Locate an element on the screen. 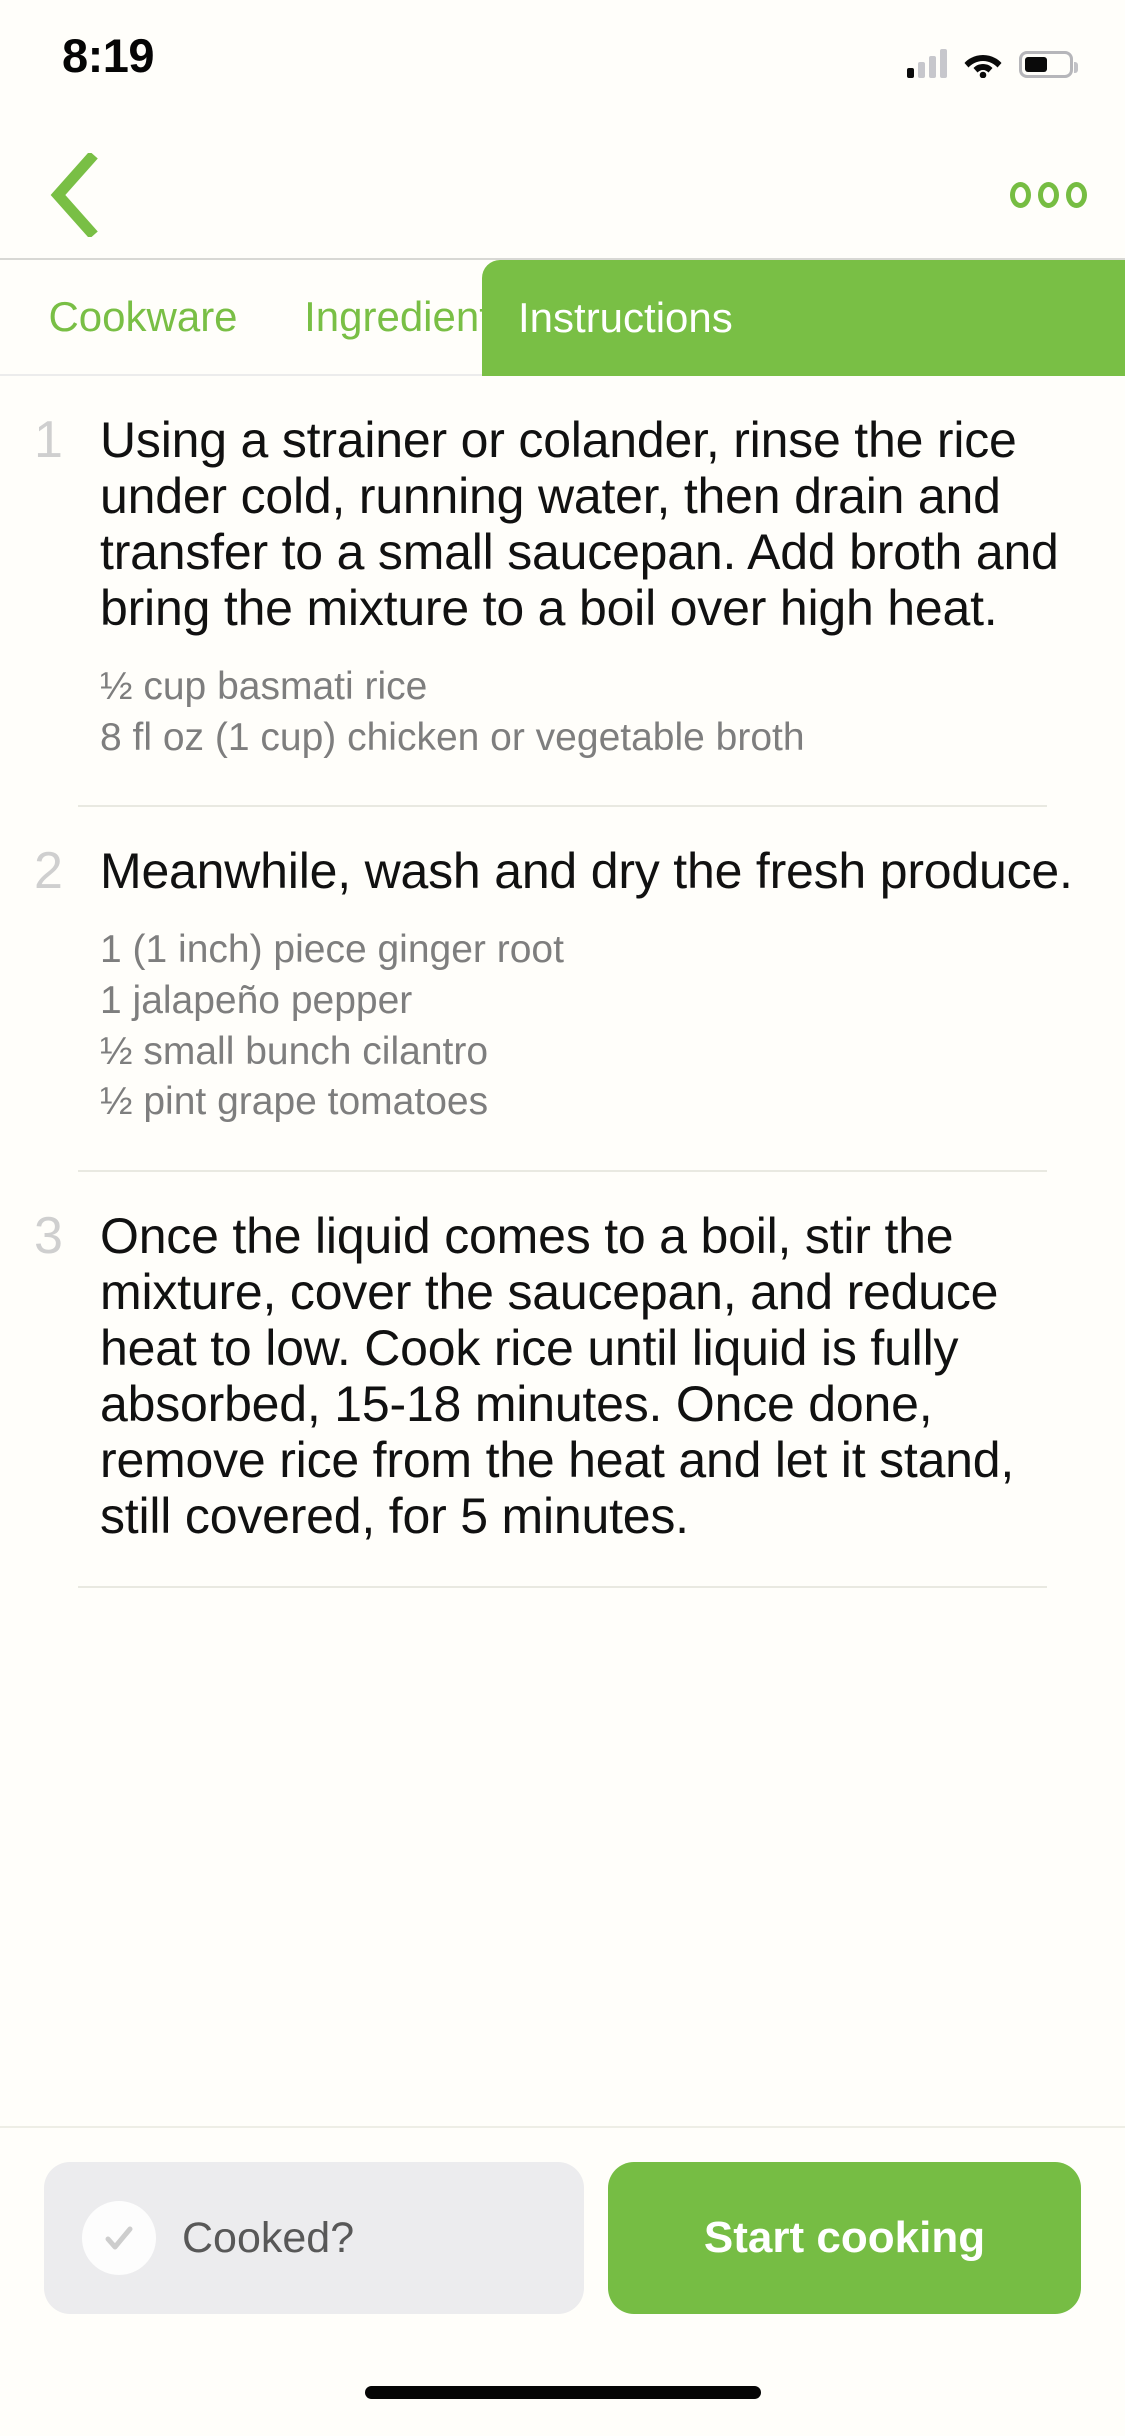 This screenshot has height=2436, width=1125. cooked-toggle-button: Cooked? is located at coordinates (314, 2238).